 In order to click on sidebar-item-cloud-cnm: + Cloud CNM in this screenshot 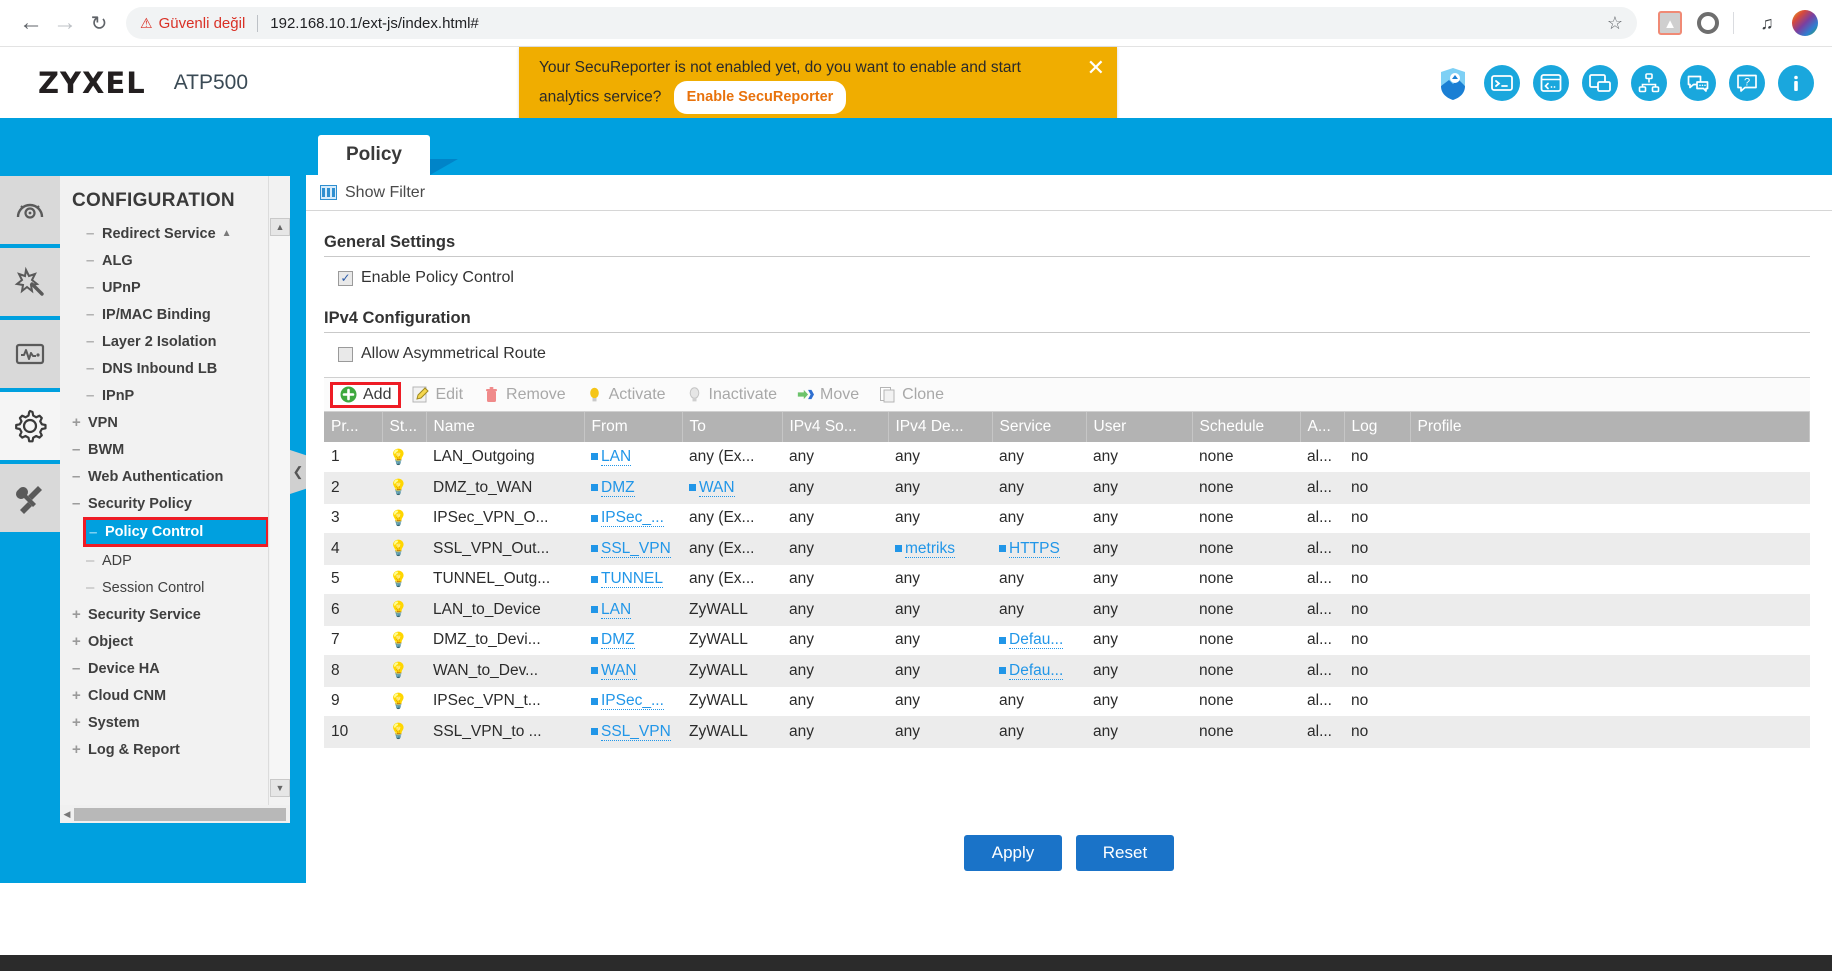, I will do `click(175, 695)`.